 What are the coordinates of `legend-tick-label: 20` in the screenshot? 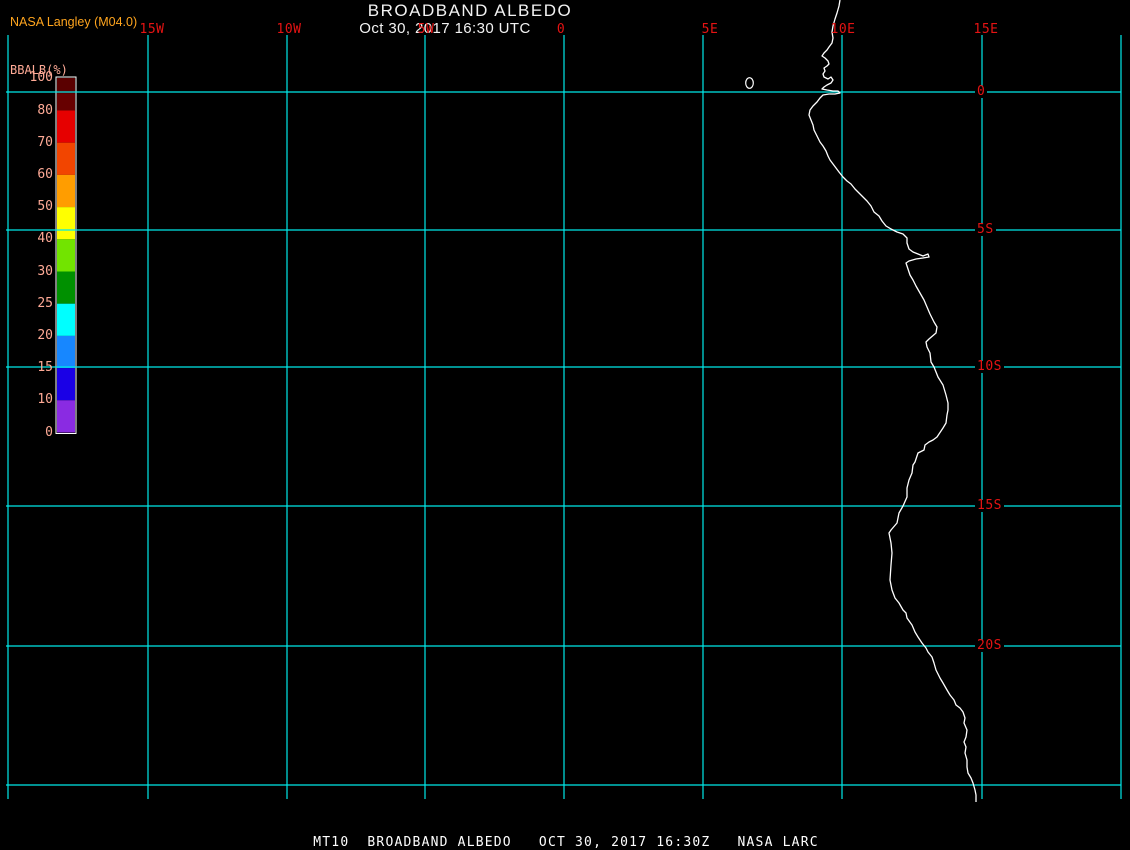 It's located at (45, 335).